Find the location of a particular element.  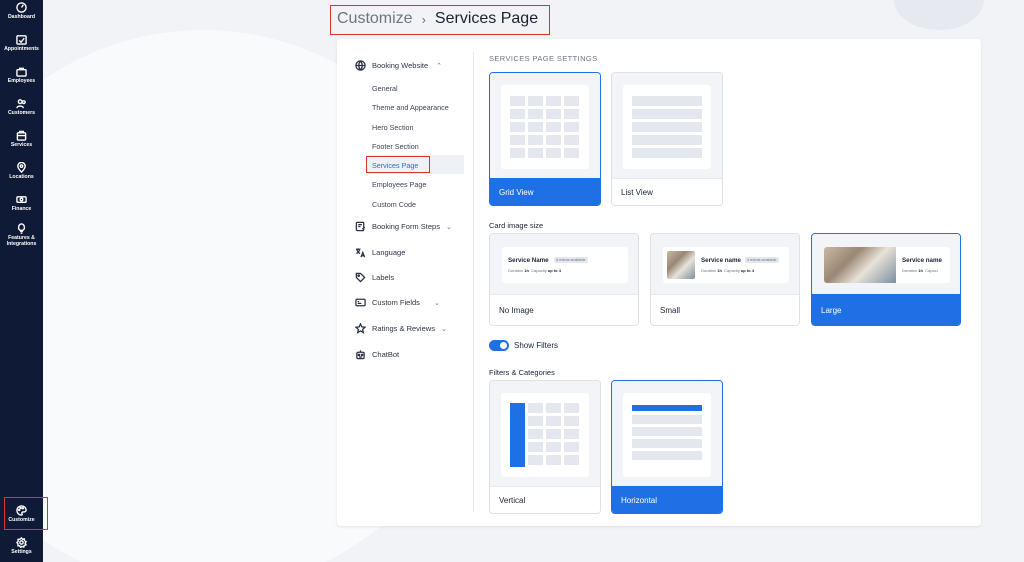

sidebar-item-booking-form-steps: Booking Form Steps ⌄ is located at coordinates (411, 226).